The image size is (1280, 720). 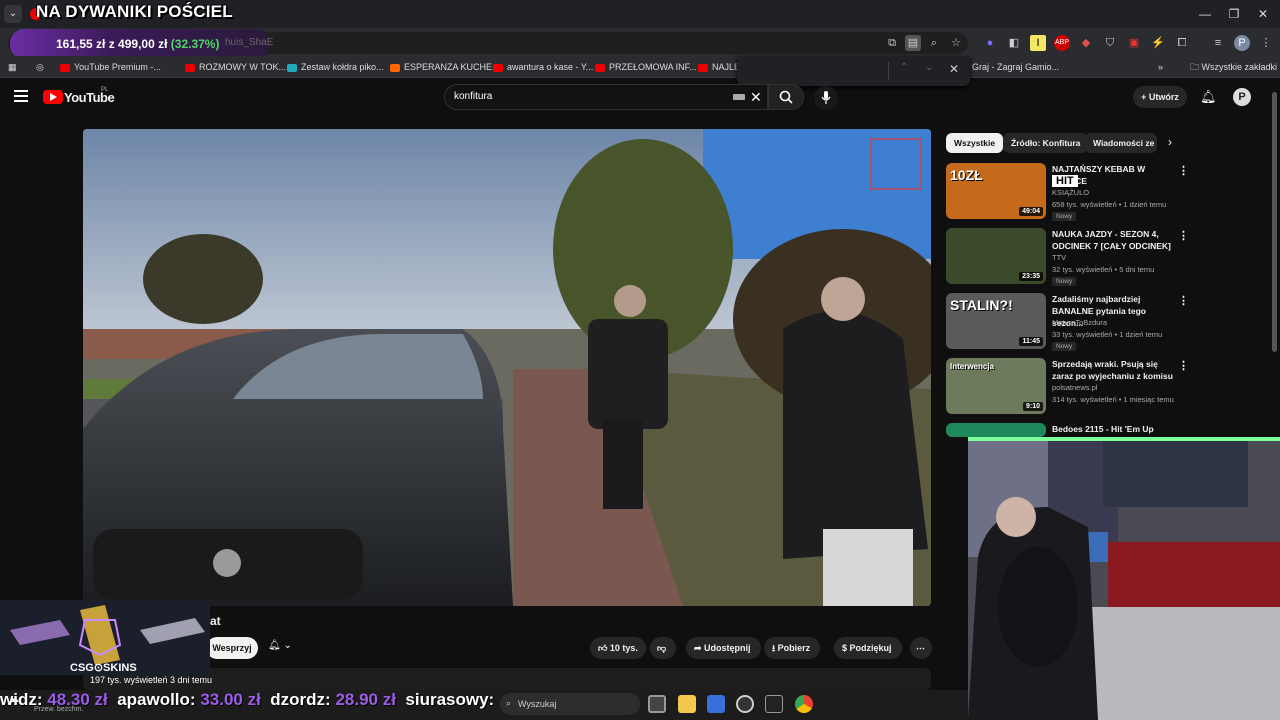 What do you see at coordinates (804, 704) in the screenshot?
I see `chrome-icon` at bounding box center [804, 704].